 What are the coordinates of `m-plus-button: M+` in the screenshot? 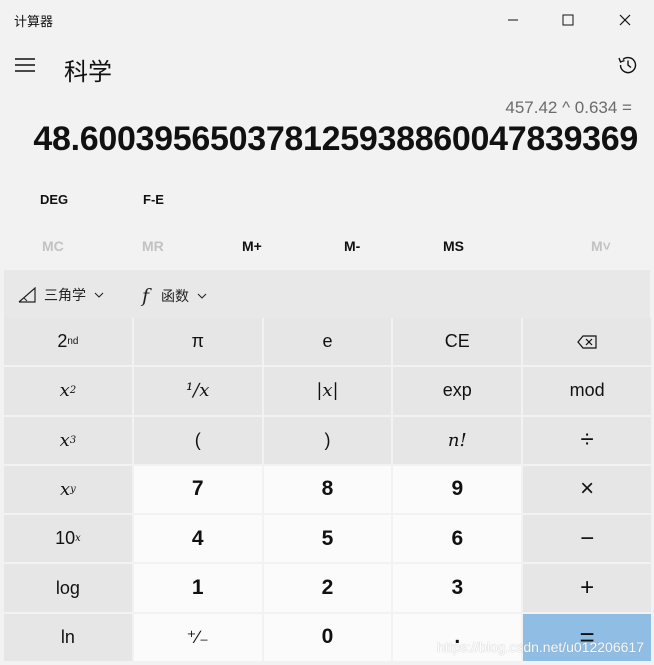 It's located at (252, 246).